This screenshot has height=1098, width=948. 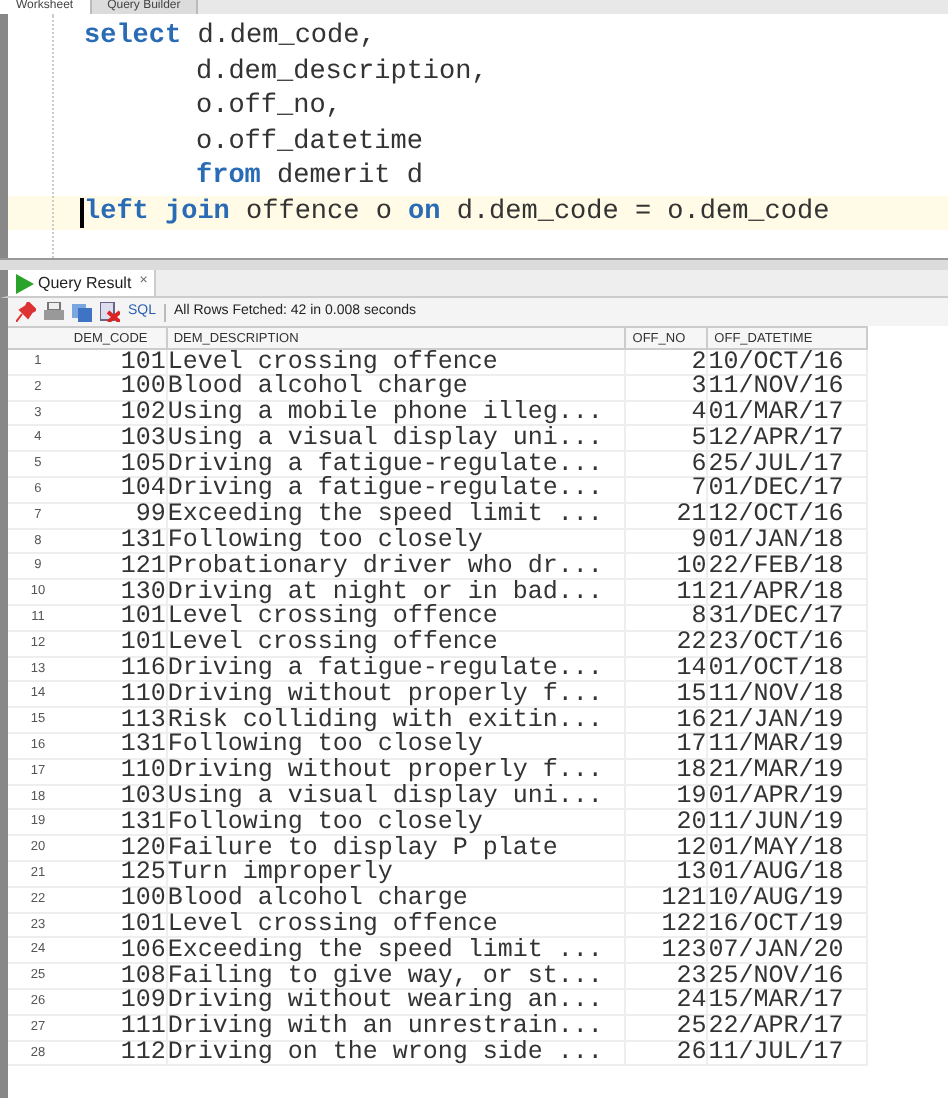 What do you see at coordinates (667, 925) in the screenshot?
I see `table-cell: 122` at bounding box center [667, 925].